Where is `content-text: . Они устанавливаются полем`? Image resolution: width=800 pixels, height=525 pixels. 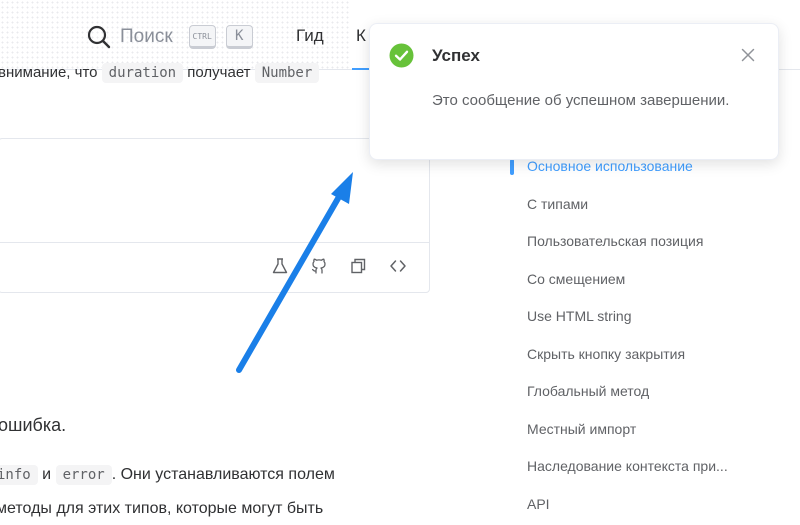
content-text: . Они устанавливаются полем is located at coordinates (223, 474).